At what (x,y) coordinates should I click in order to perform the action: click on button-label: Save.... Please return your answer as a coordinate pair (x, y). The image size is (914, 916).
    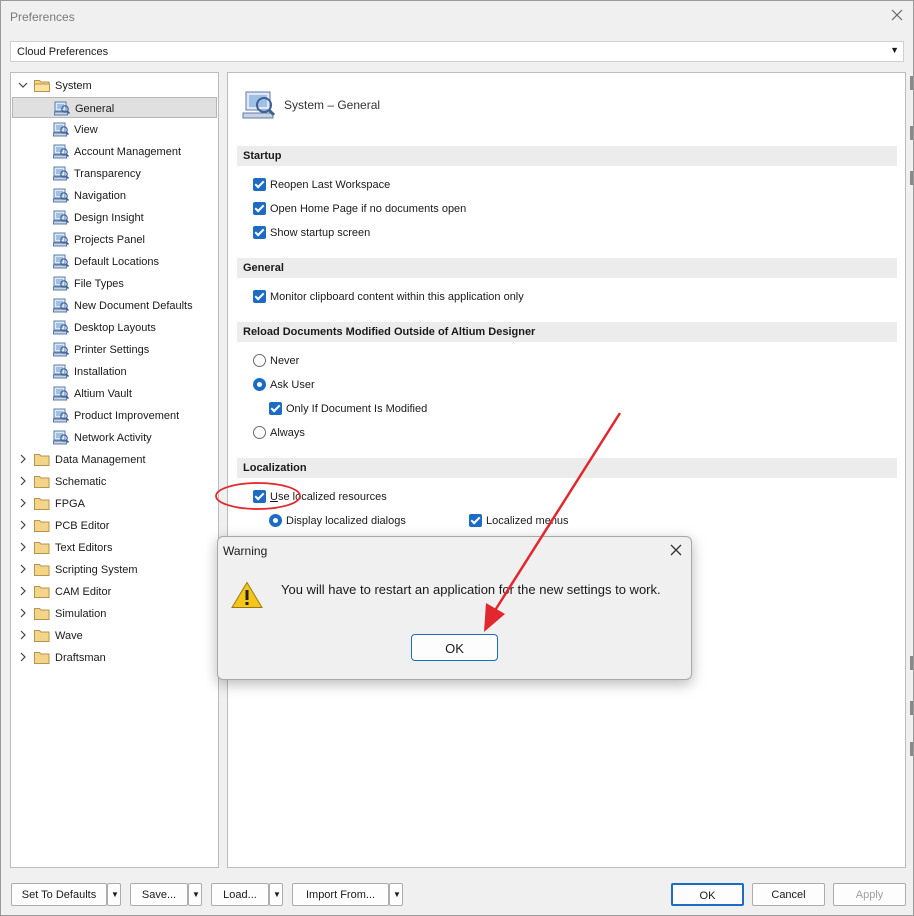
    Looking at the image, I should click on (159, 895).